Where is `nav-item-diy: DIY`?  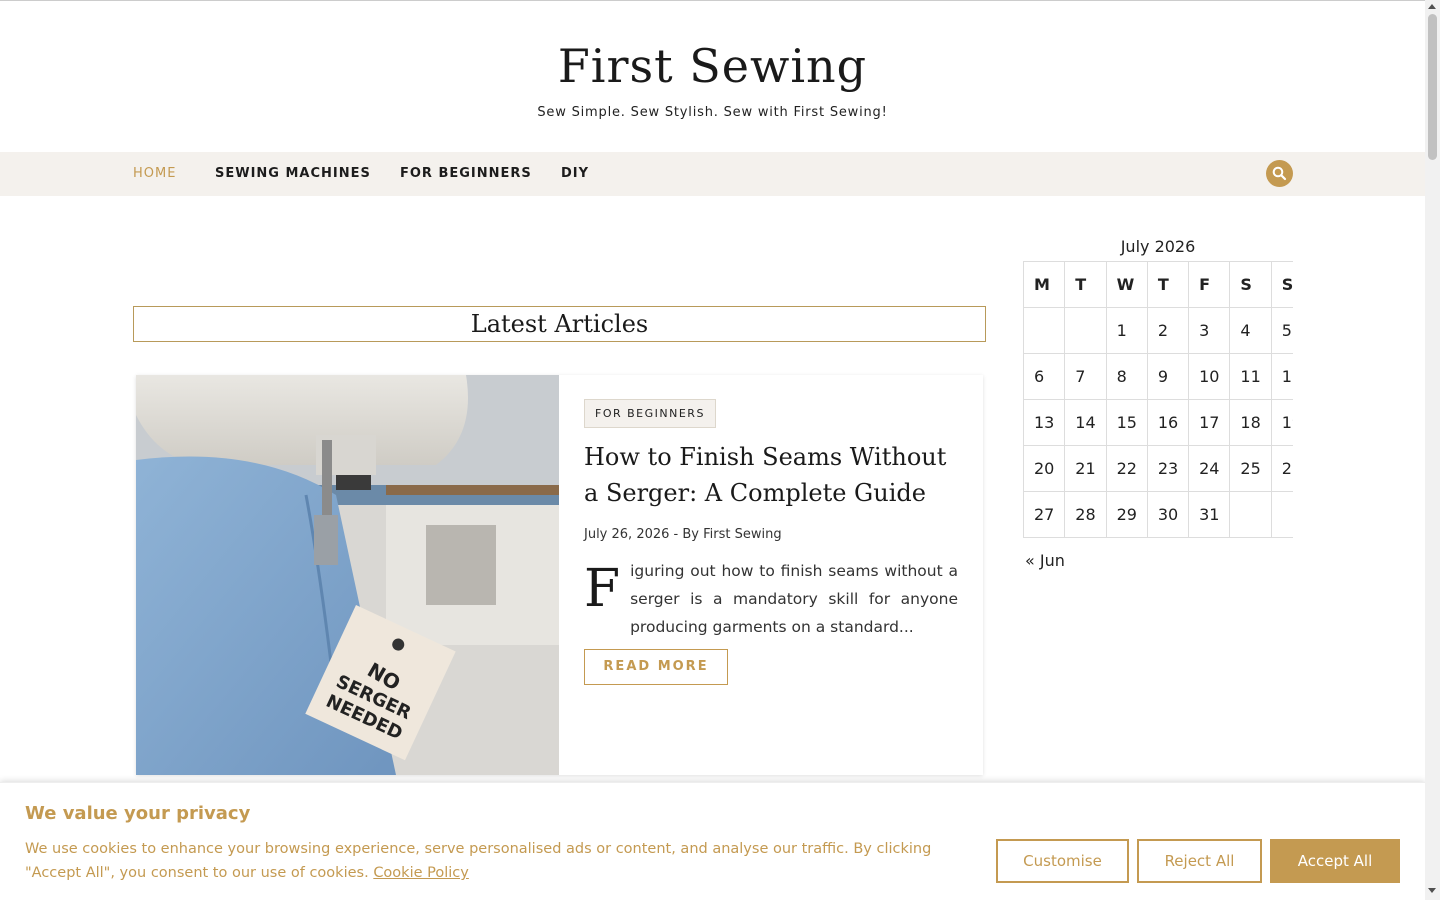
nav-item-diy: DIY is located at coordinates (575, 173).